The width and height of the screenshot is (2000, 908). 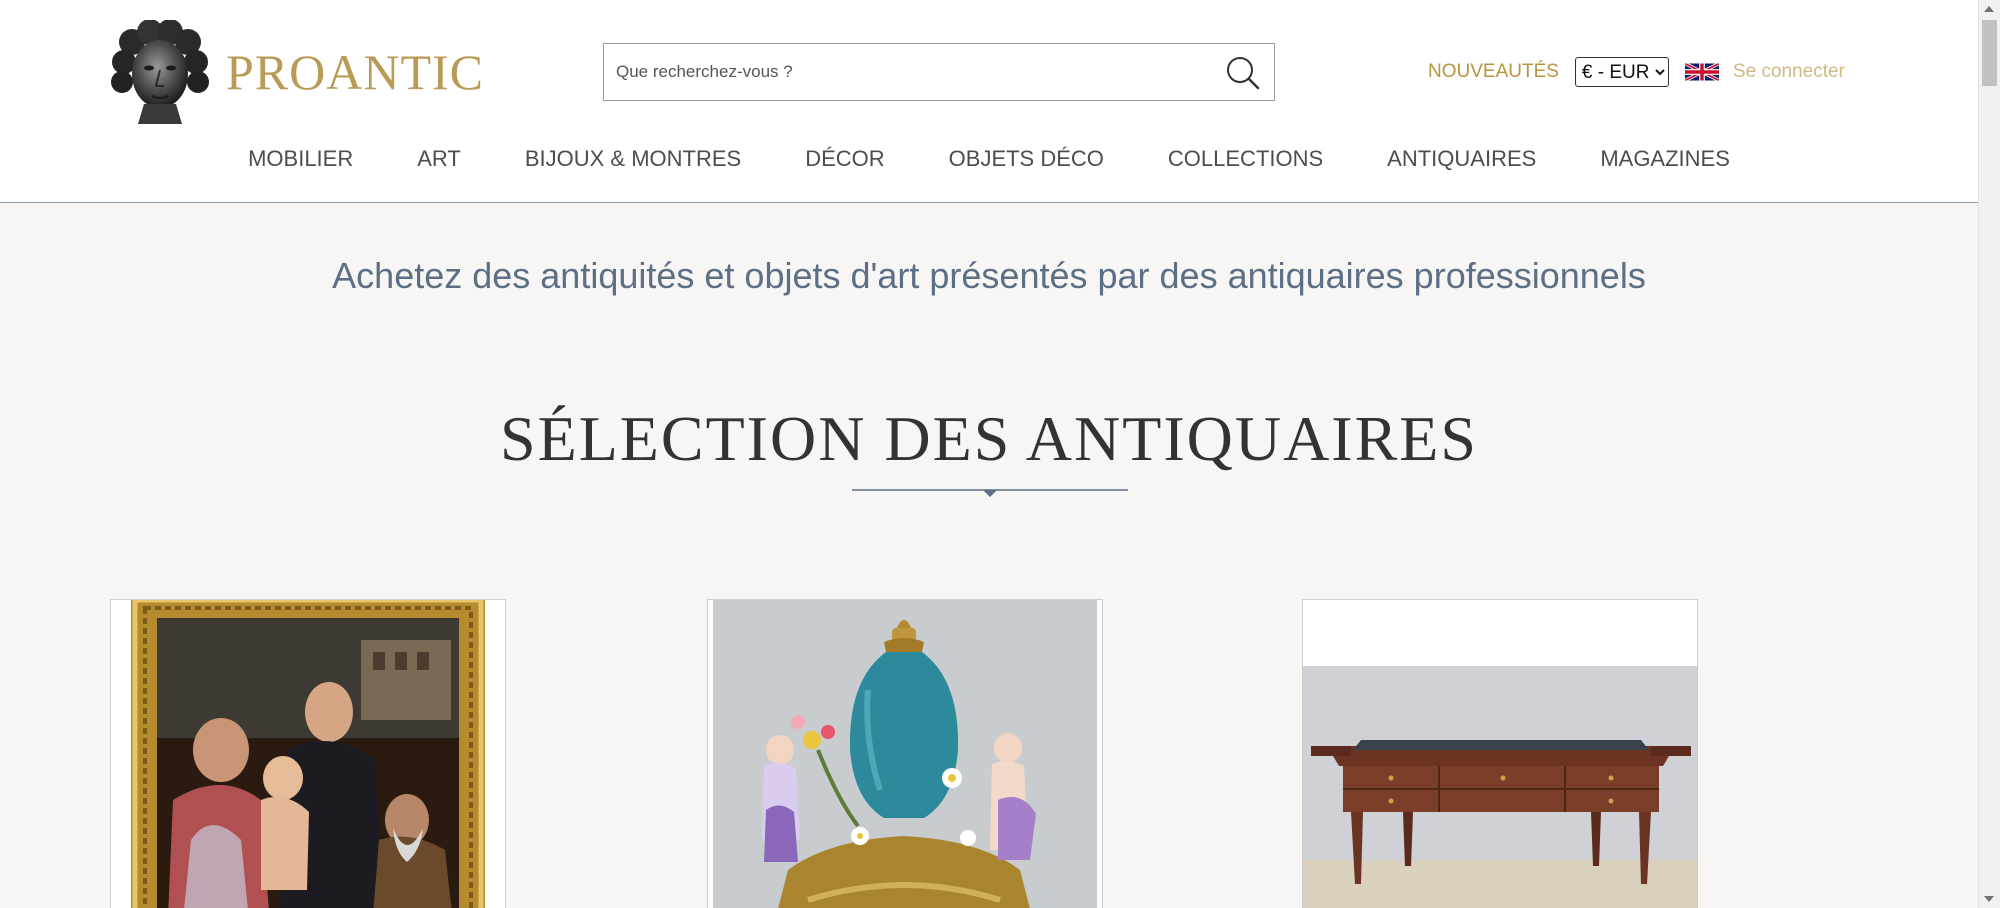 What do you see at coordinates (989, 438) in the screenshot?
I see `section-title: SÉLECTION DES ANTIQUAIRES` at bounding box center [989, 438].